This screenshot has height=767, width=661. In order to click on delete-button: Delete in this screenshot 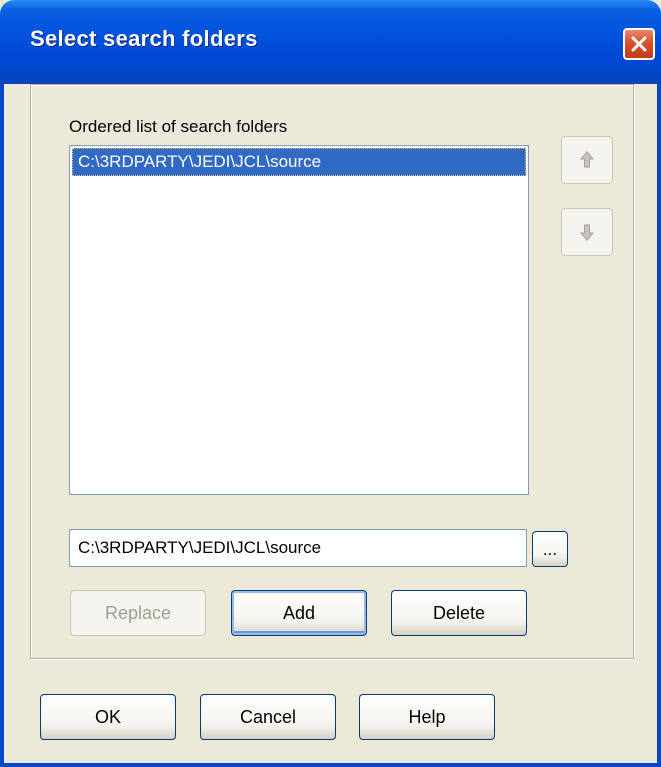, I will do `click(459, 613)`.